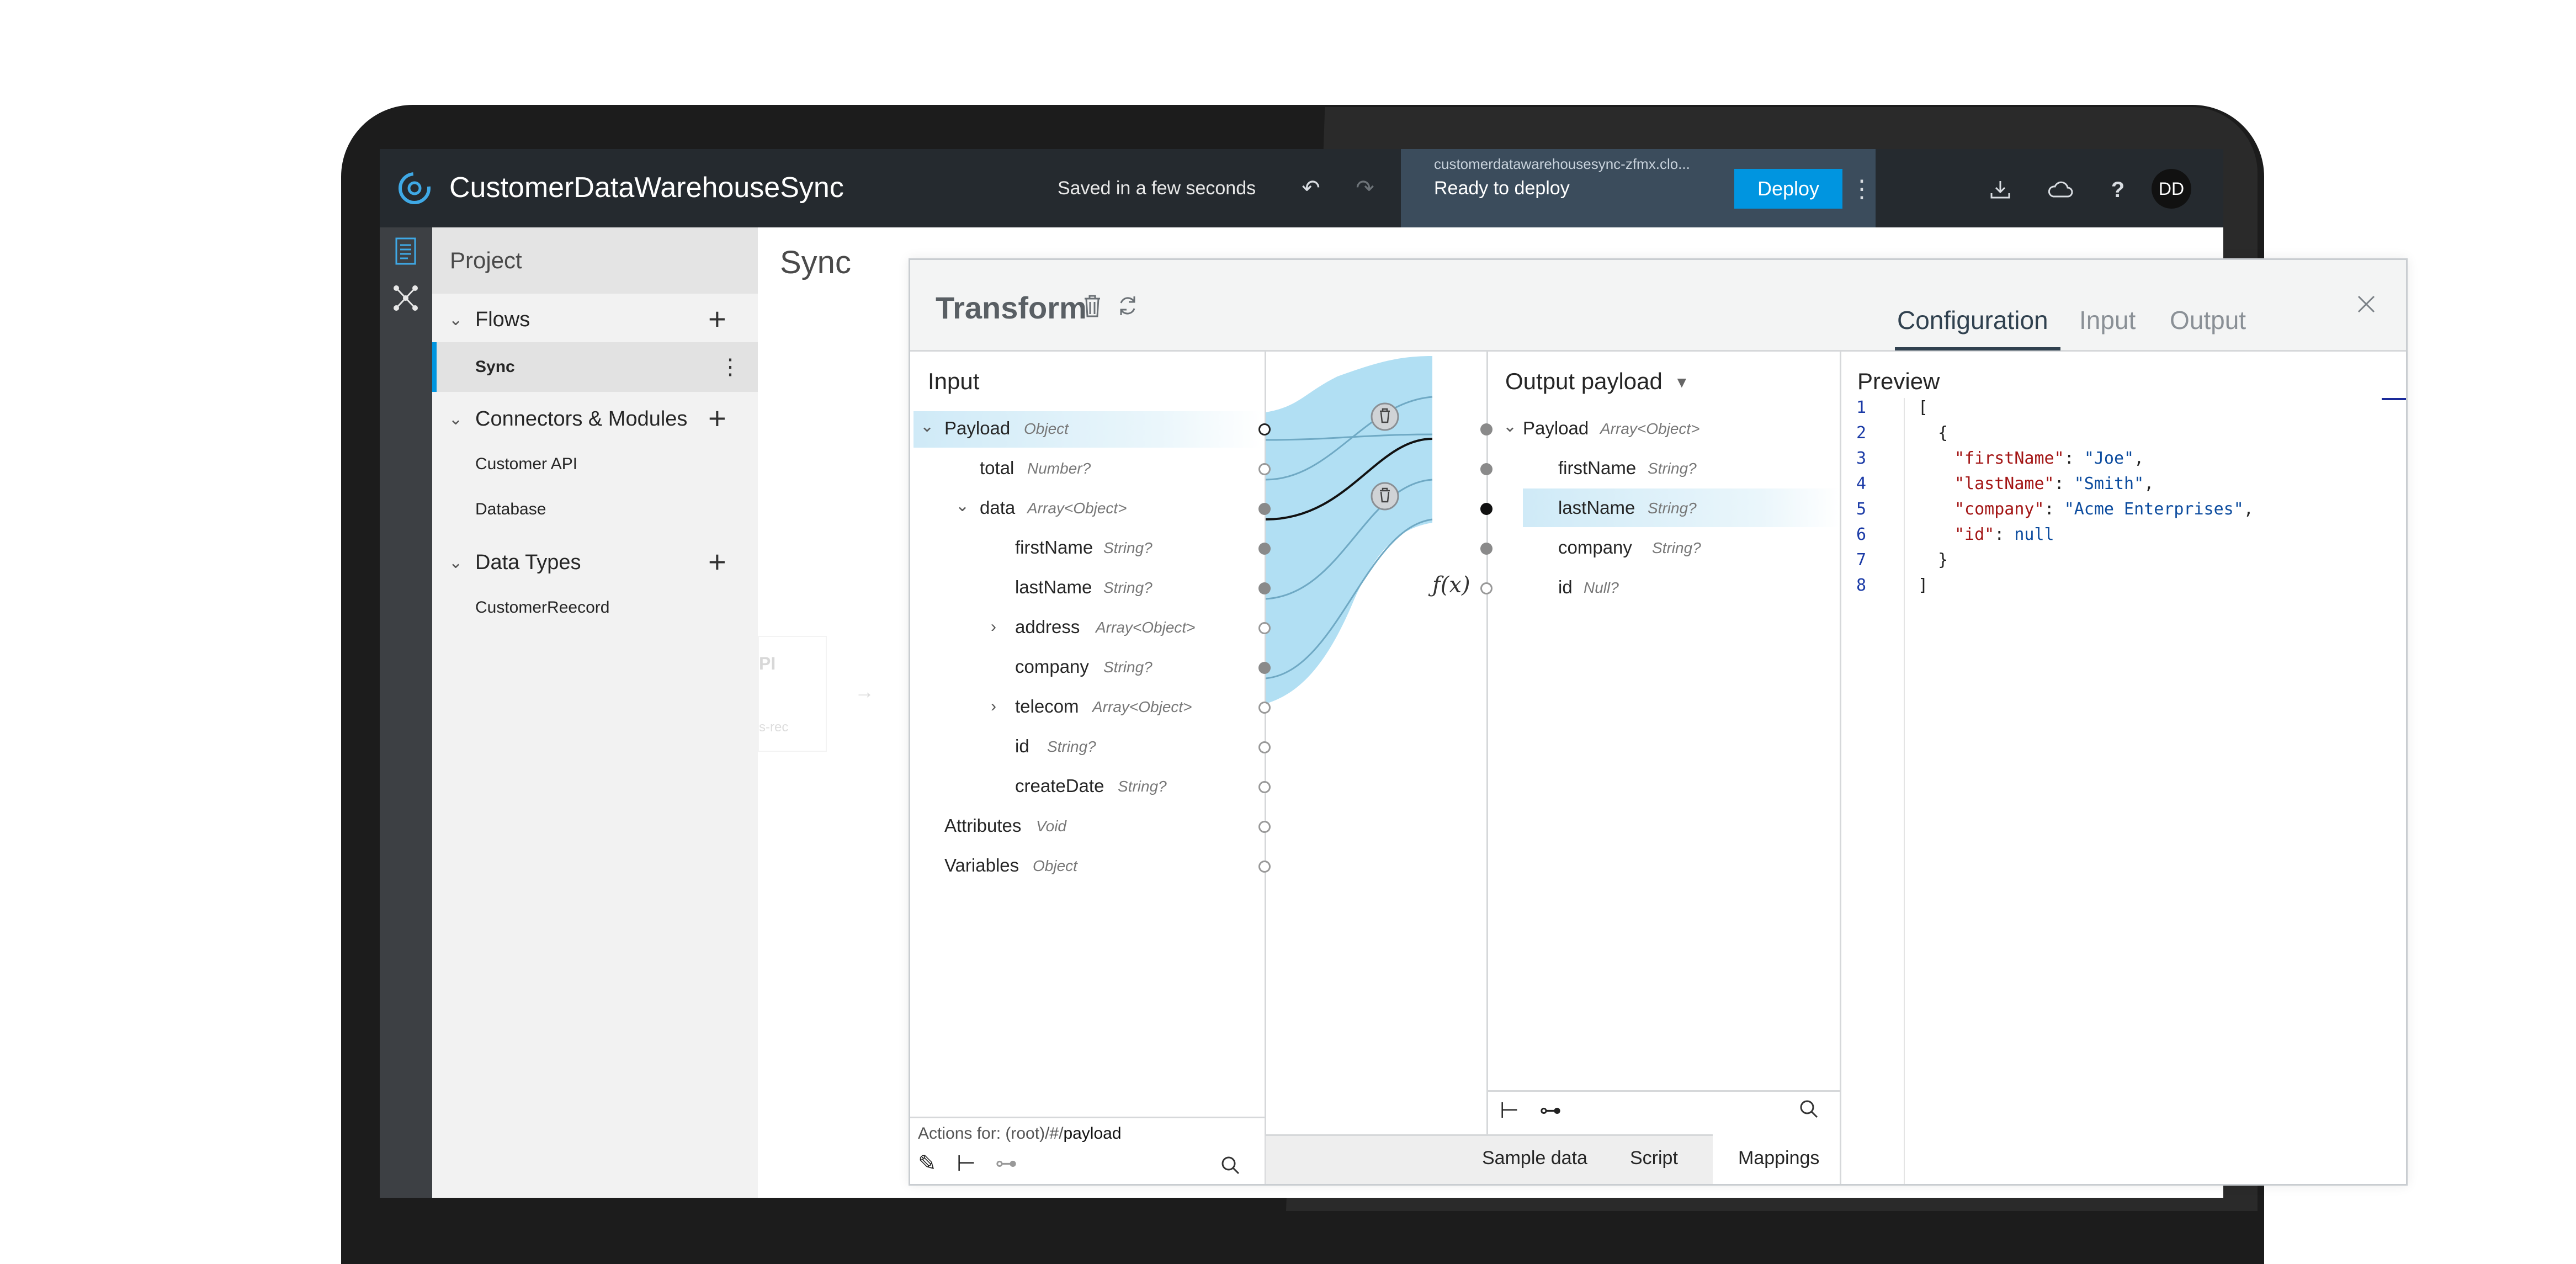  Describe the element at coordinates (1597, 468) in the screenshot. I see `output-field-name: firstName` at that location.